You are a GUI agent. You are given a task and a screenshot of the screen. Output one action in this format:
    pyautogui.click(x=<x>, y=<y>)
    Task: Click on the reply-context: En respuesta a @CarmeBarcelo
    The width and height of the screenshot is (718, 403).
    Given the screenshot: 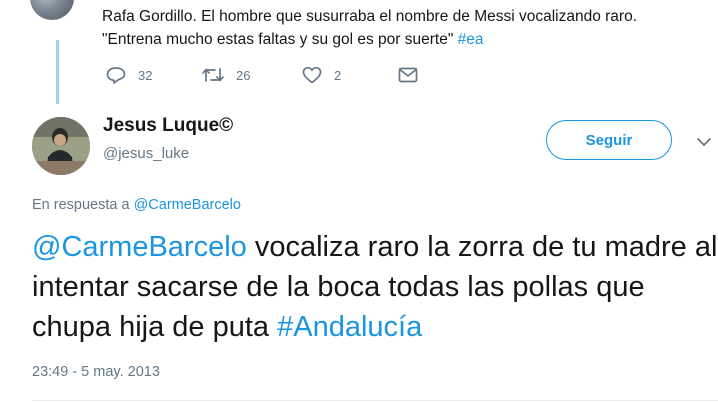 What is the action you would take?
    pyautogui.click(x=136, y=205)
    